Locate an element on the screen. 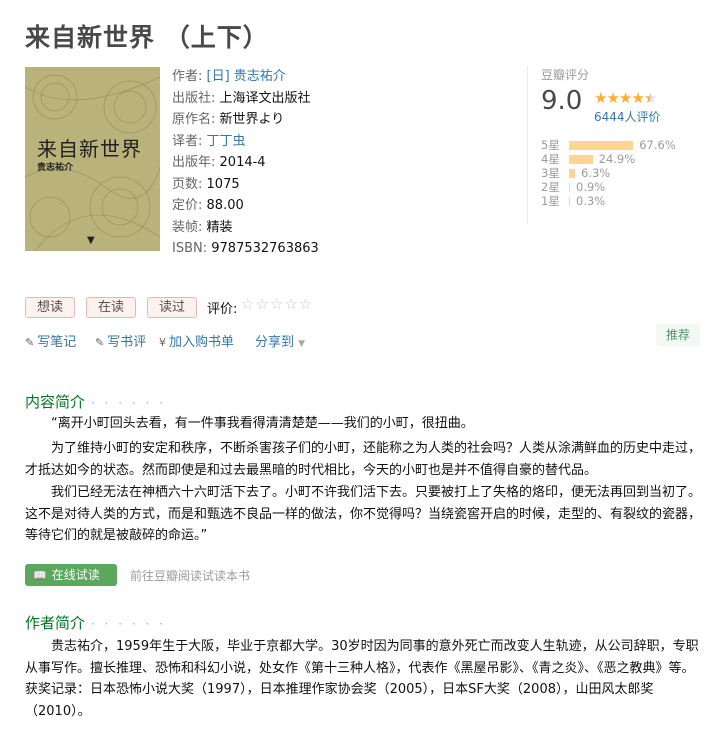 This screenshot has width=727, height=731. rating-stars-icon: ★★★★★ is located at coordinates (625, 98).